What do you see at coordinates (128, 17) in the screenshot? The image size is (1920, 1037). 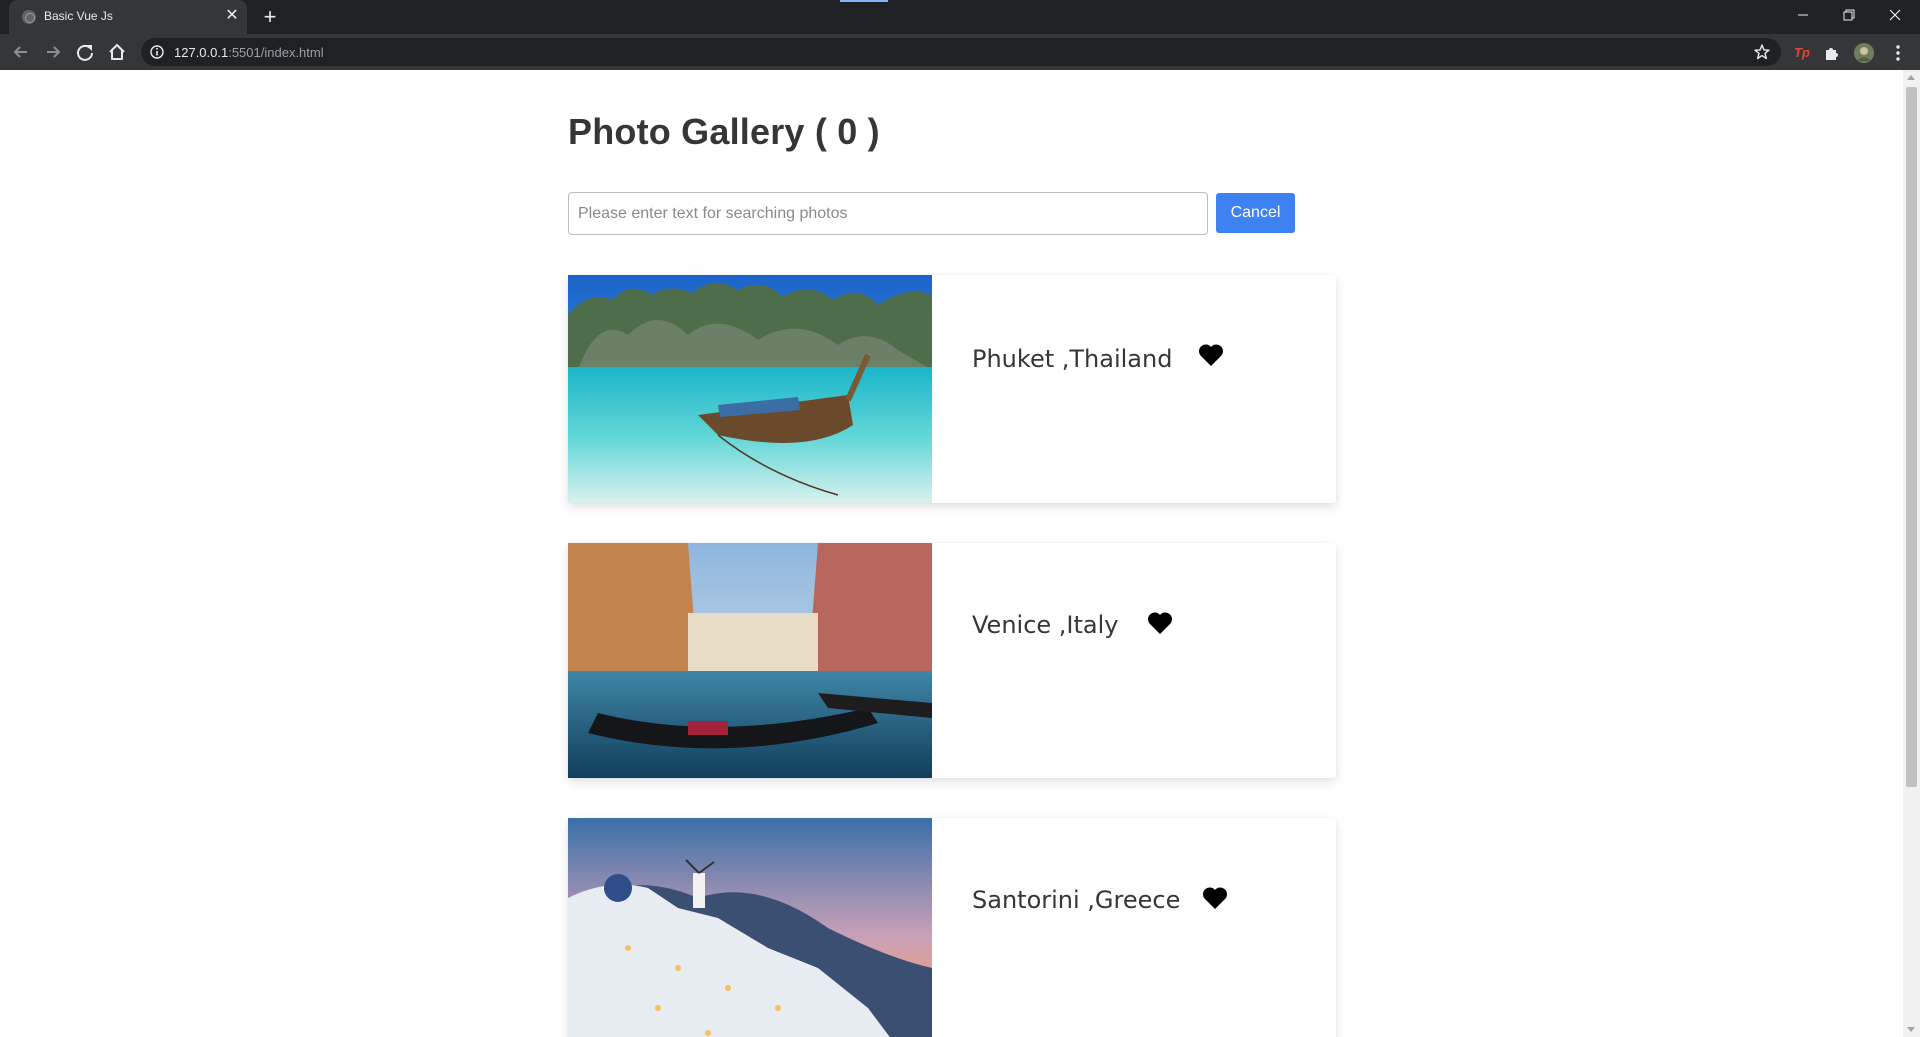 I see `browser-tab-active: Basic Vue Js ✕` at bounding box center [128, 17].